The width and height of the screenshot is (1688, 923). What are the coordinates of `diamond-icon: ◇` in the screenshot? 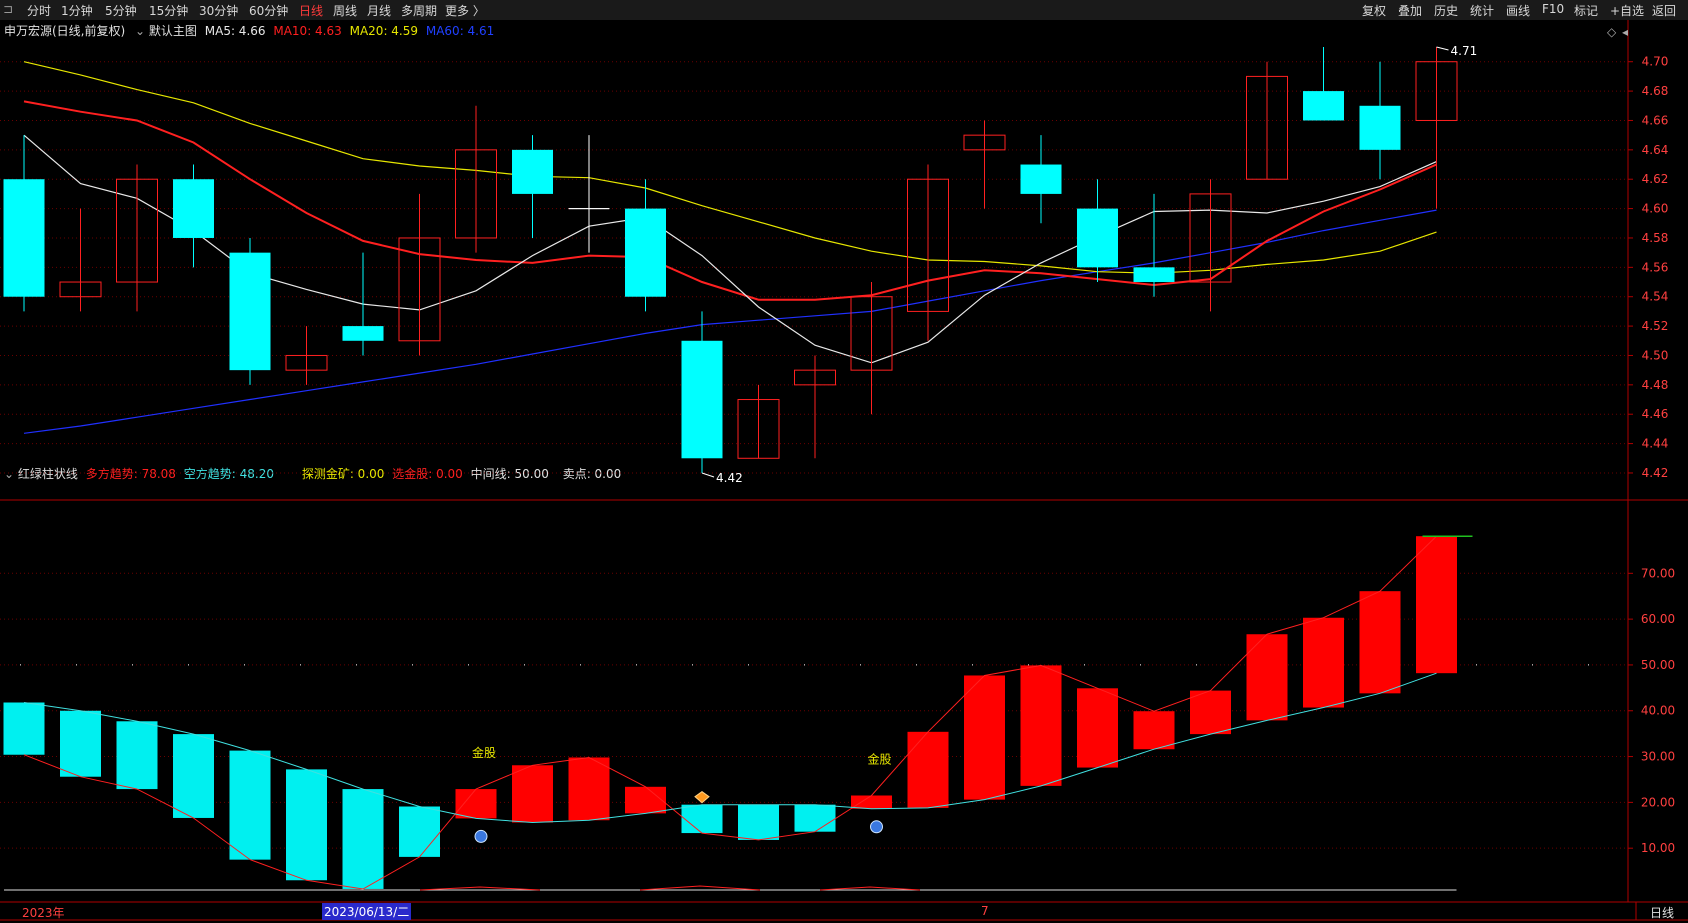 It's located at (1612, 32).